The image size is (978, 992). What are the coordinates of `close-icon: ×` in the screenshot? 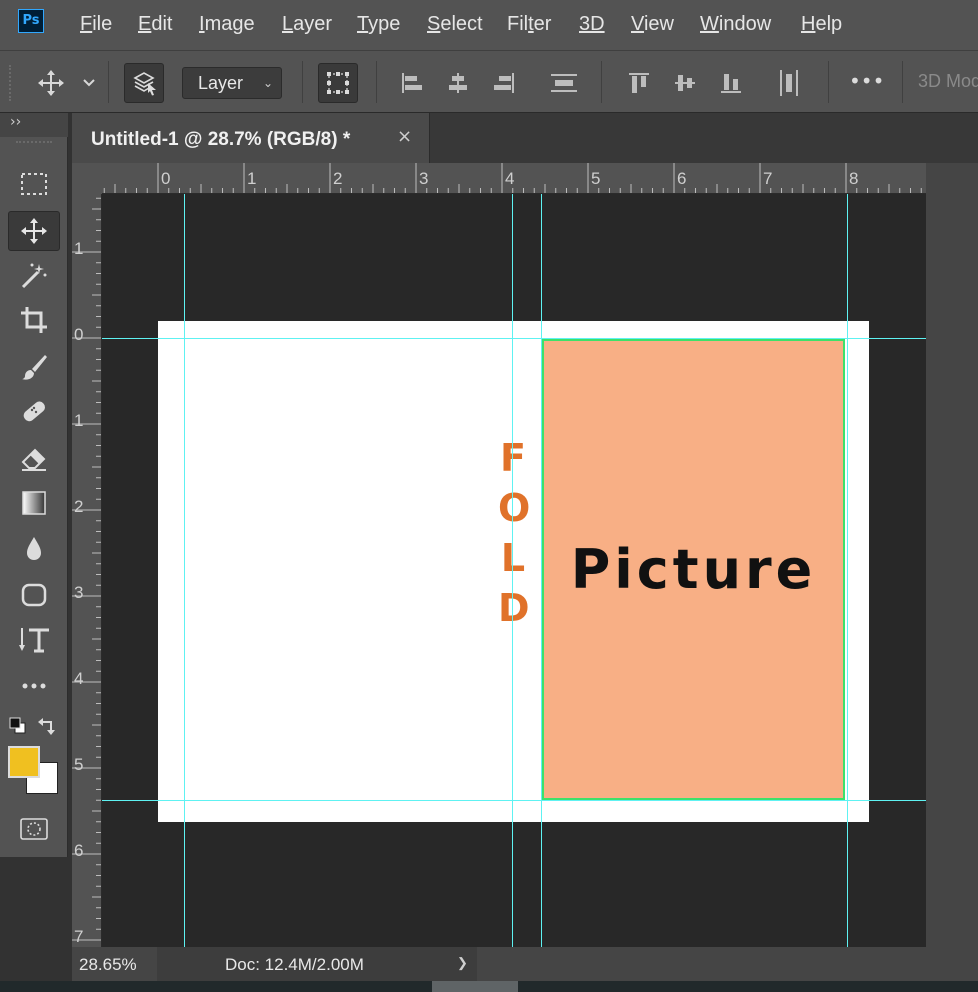 It's located at (404, 136).